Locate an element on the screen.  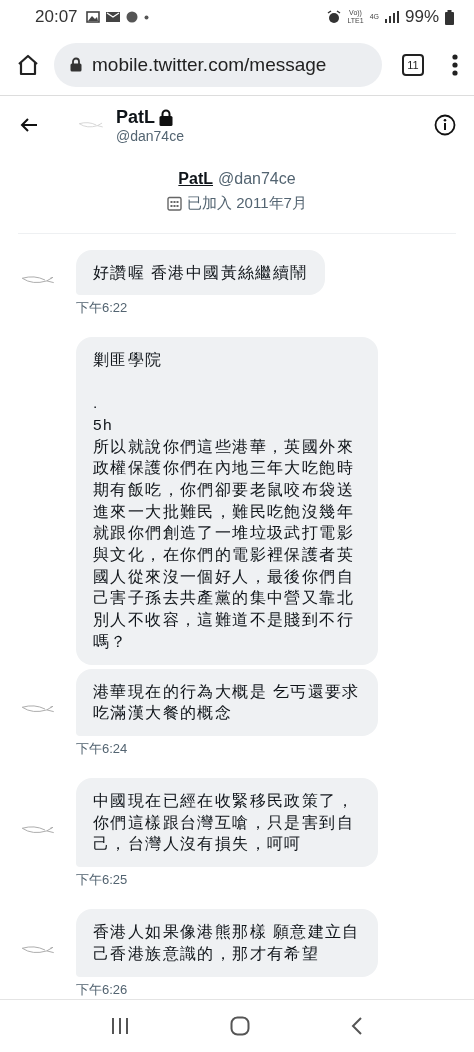
message-text: . is located at coordinates (96, 403).